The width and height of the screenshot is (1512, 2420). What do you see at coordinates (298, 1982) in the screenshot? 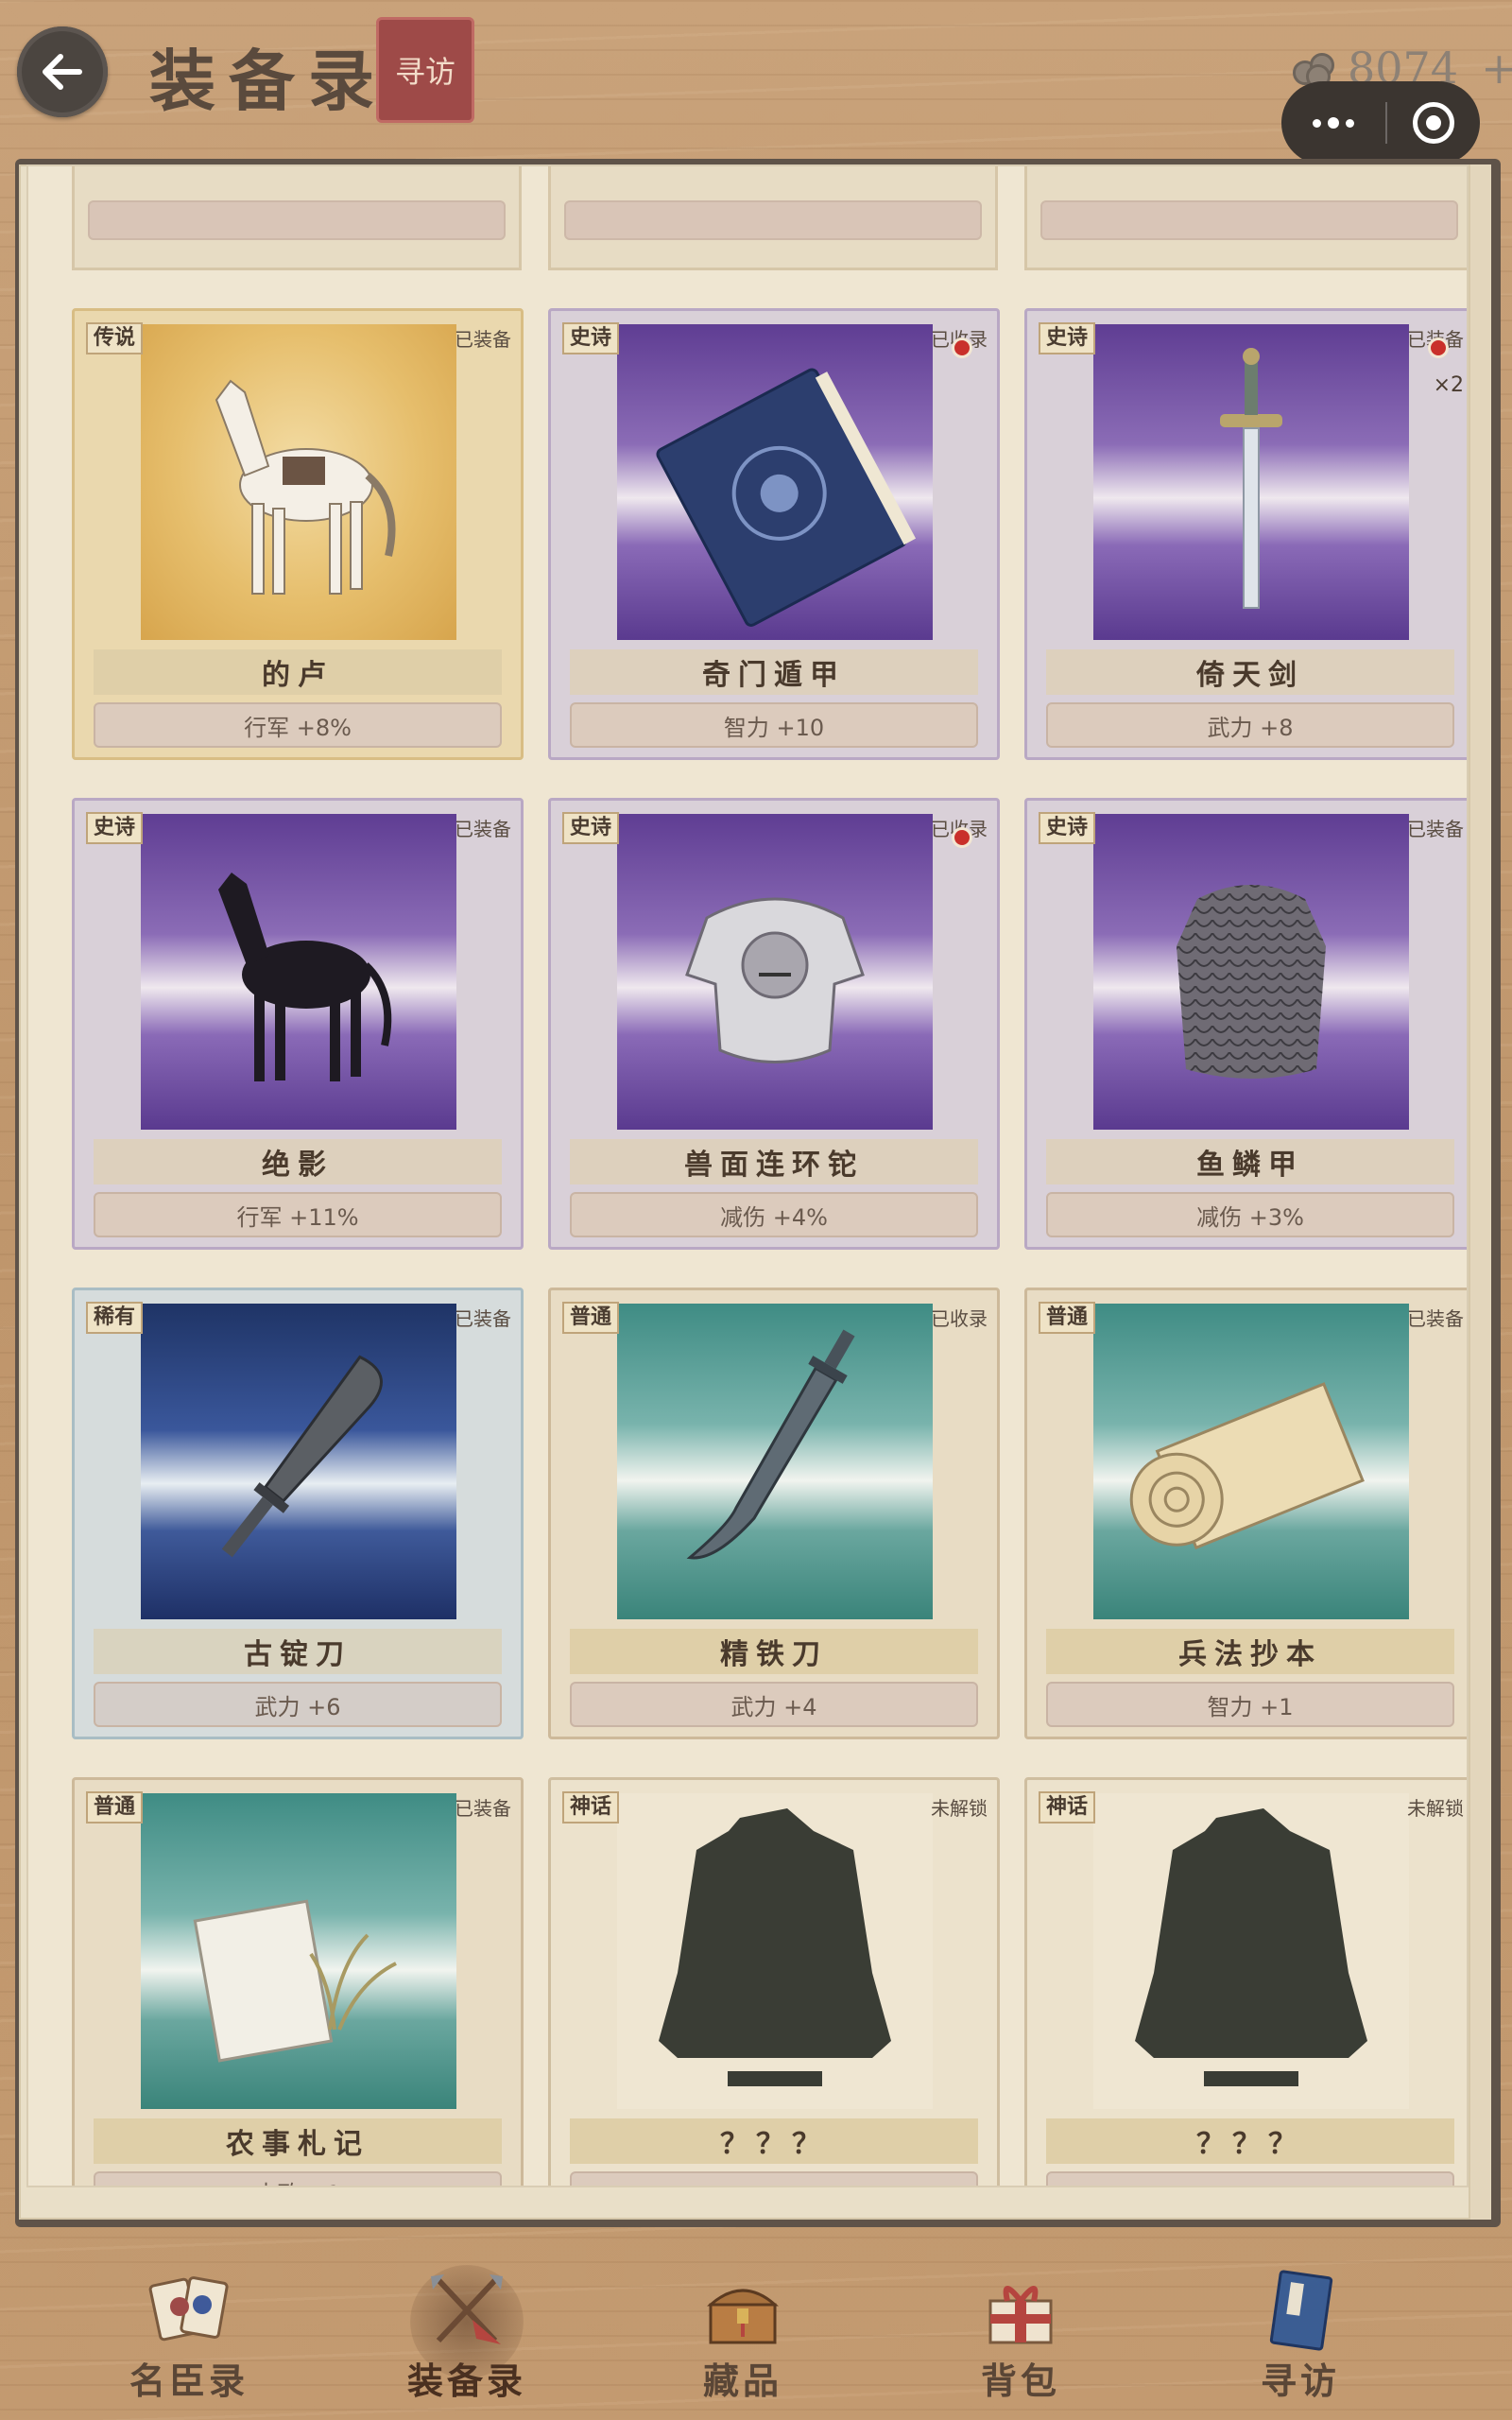
I see `equipment-card: 普通 已装备农事札记内政 +1` at bounding box center [298, 1982].